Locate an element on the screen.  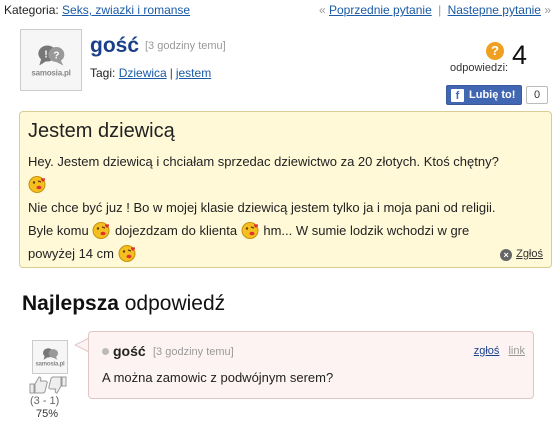
speech-bubbles-icon is located at coordinates (50, 354).